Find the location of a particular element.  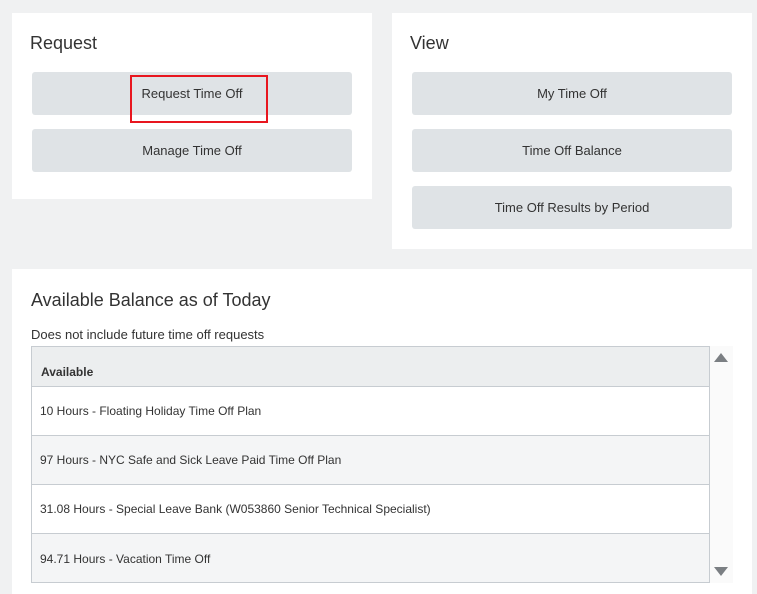

request-card-title: Request is located at coordinates (64, 43).